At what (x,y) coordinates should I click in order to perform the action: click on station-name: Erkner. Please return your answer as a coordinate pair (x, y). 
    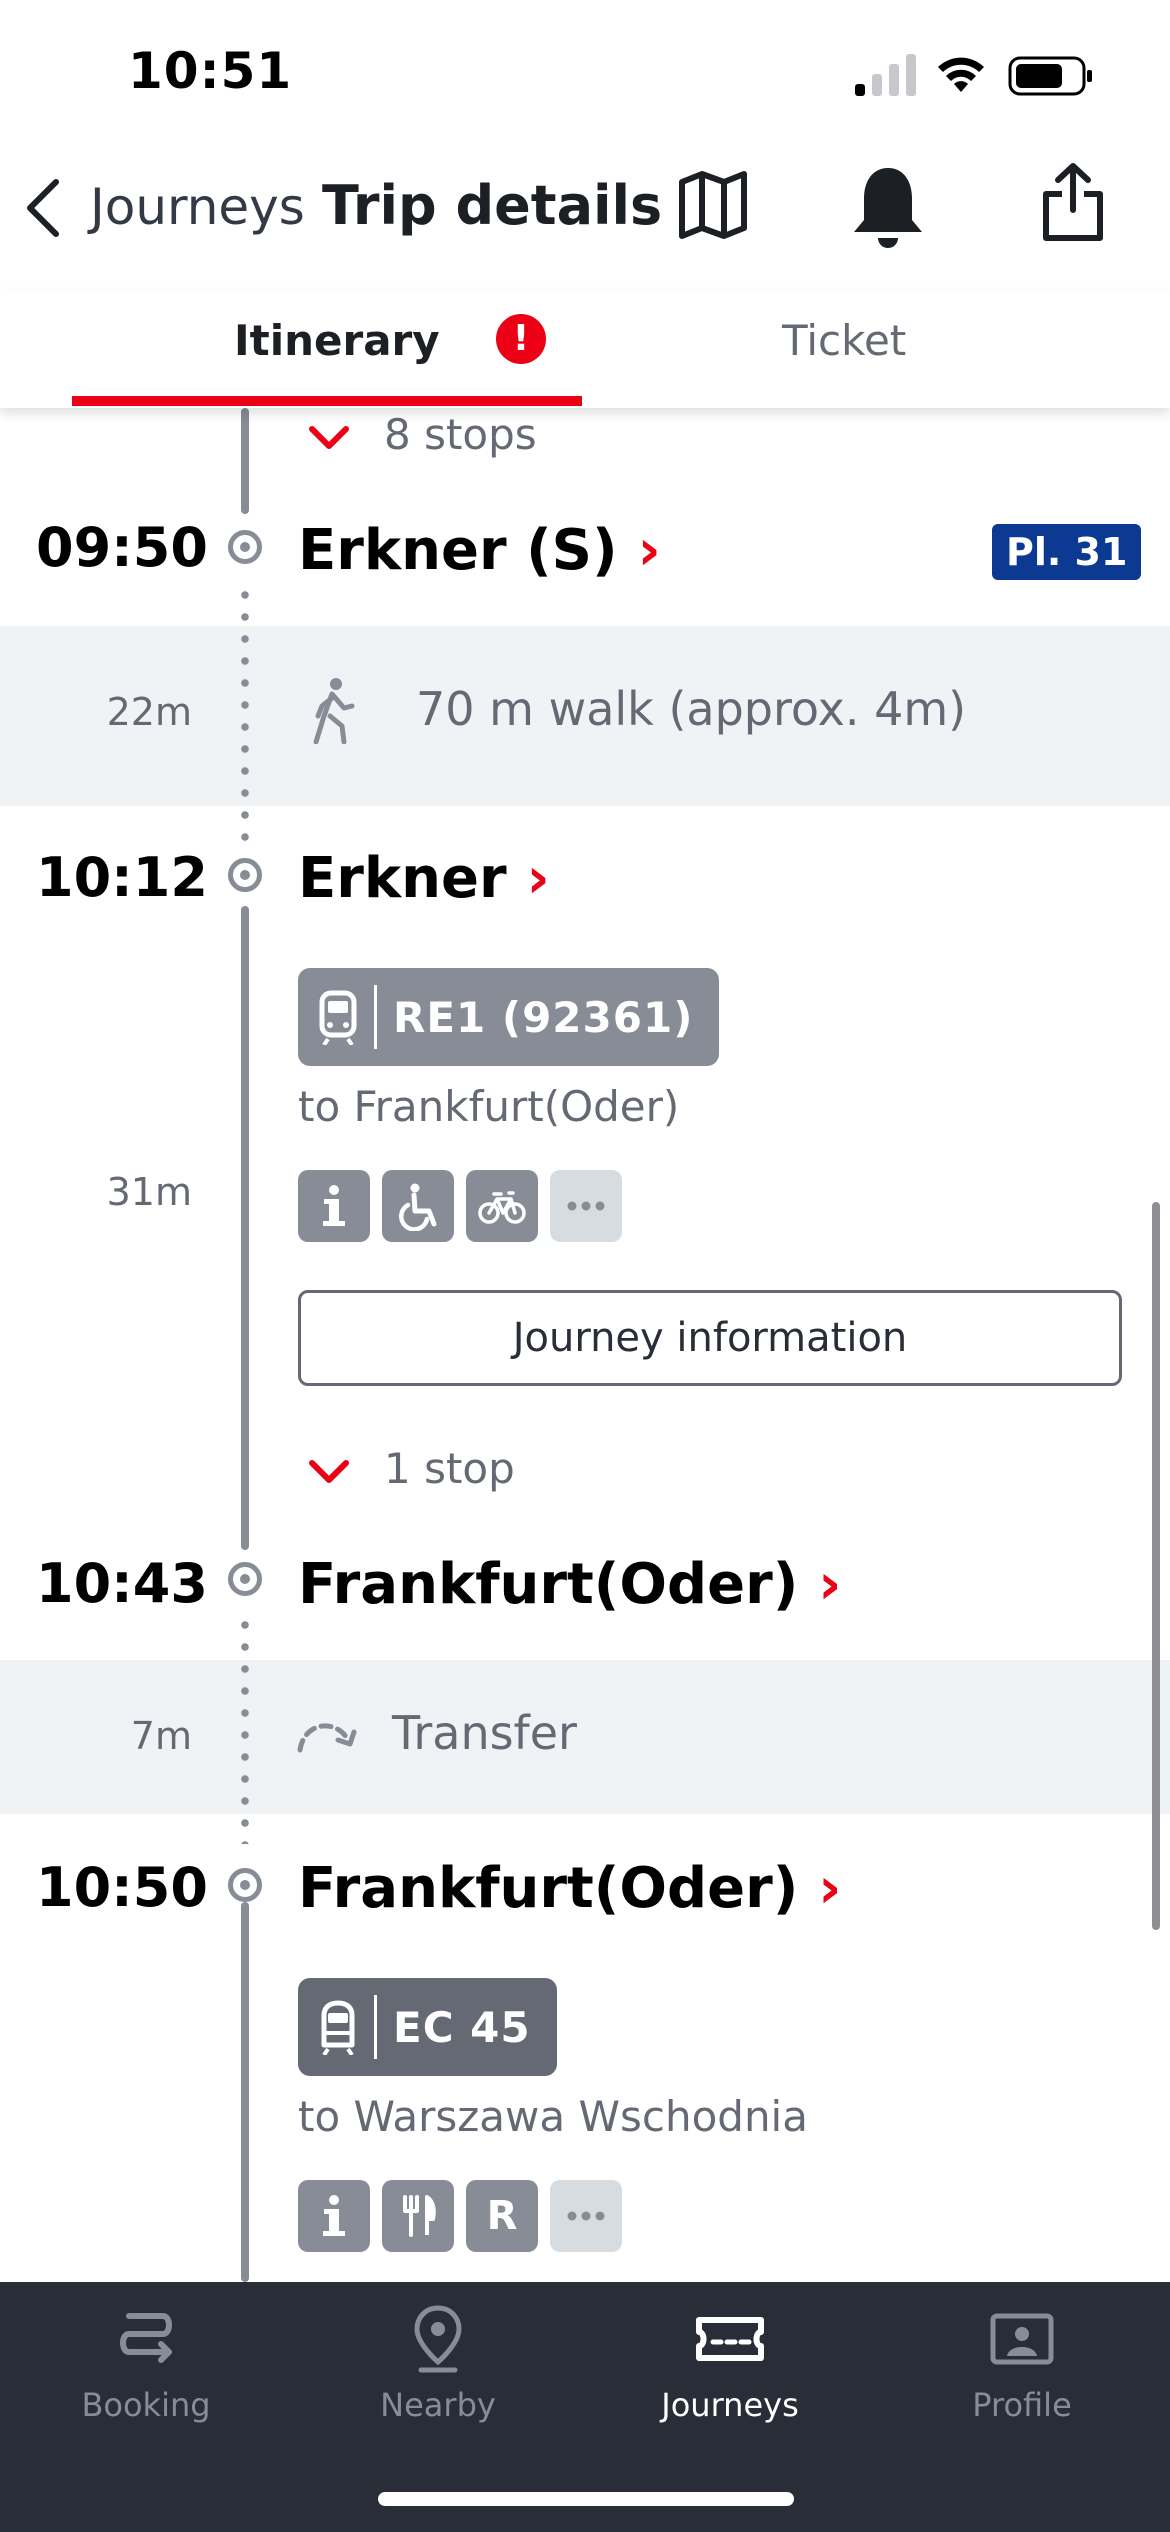
    Looking at the image, I should click on (402, 878).